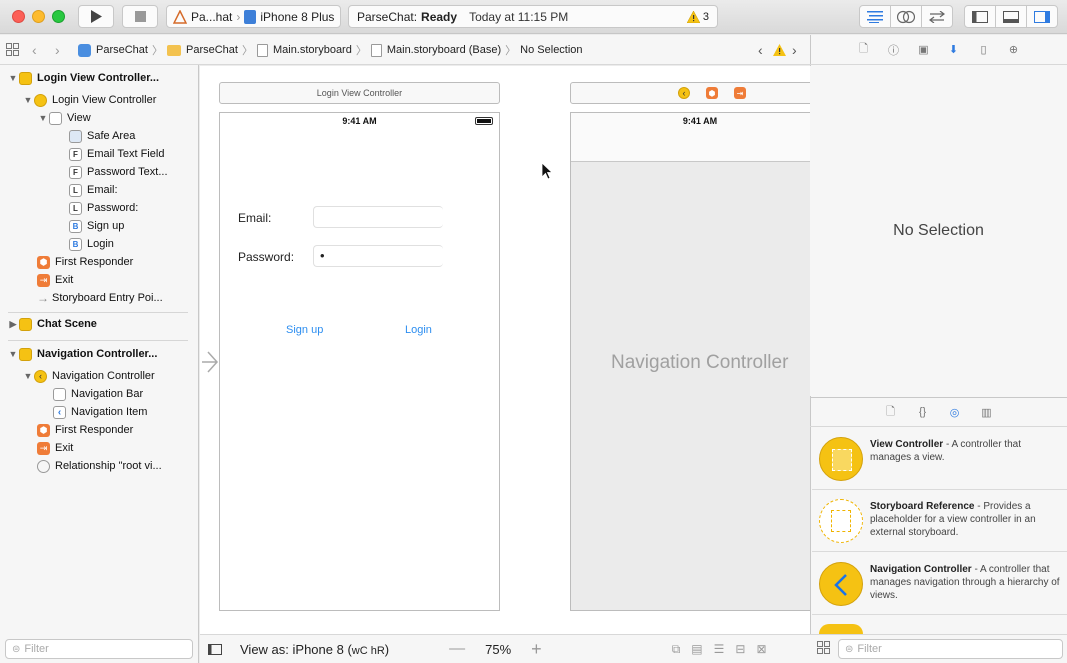 The image size is (1067, 663). I want to click on scheme-device-label: iPhone 8 Plus, so click(297, 16).